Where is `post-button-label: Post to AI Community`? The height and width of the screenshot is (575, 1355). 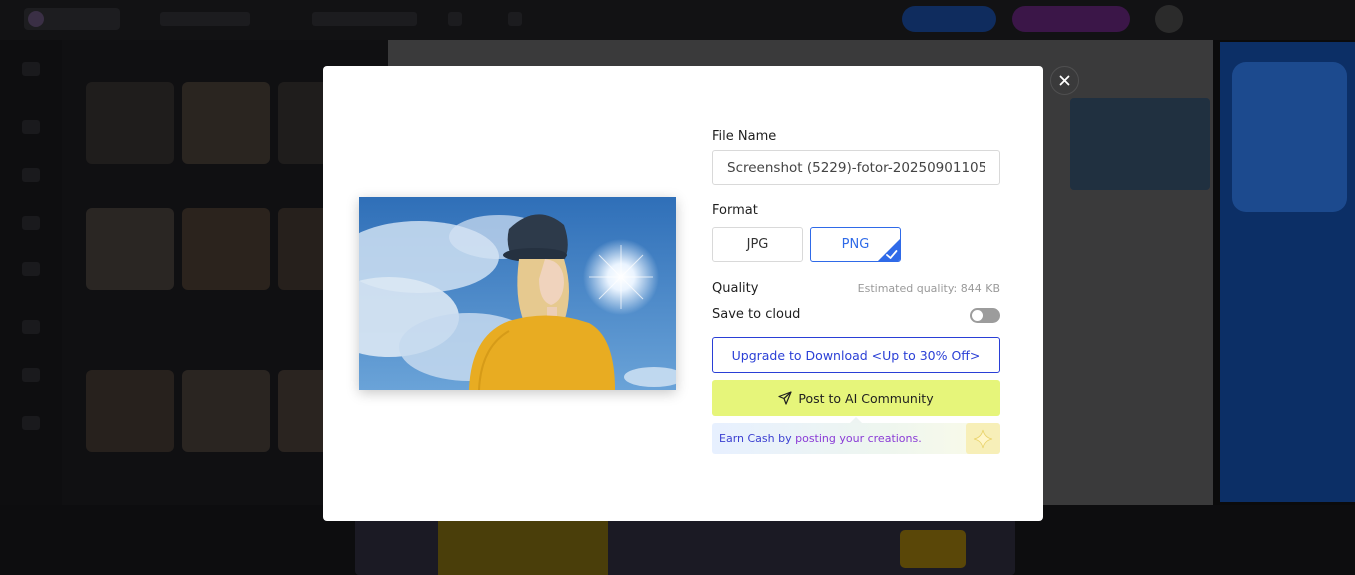 post-button-label: Post to AI Community is located at coordinates (866, 398).